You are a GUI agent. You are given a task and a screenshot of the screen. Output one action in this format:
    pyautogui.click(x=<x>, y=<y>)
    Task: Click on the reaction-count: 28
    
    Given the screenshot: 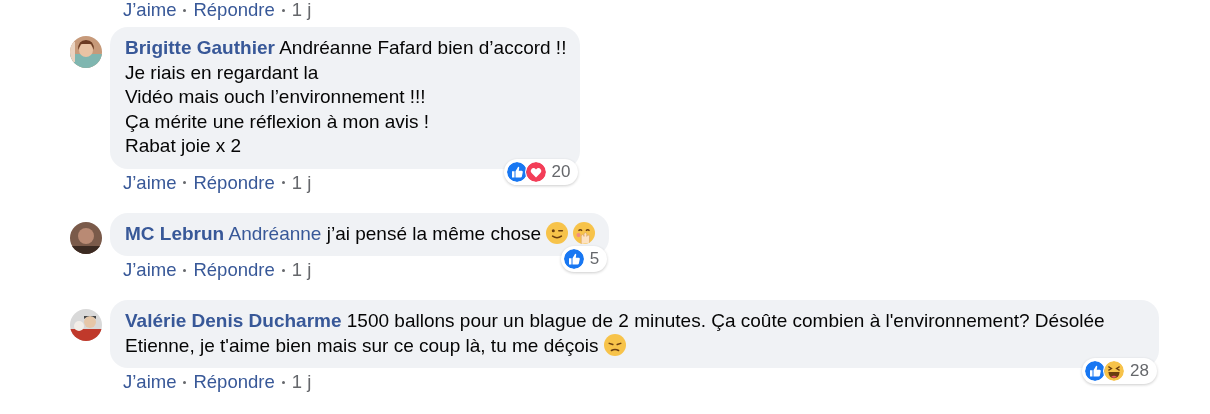 What is the action you would take?
    pyautogui.click(x=1139, y=371)
    